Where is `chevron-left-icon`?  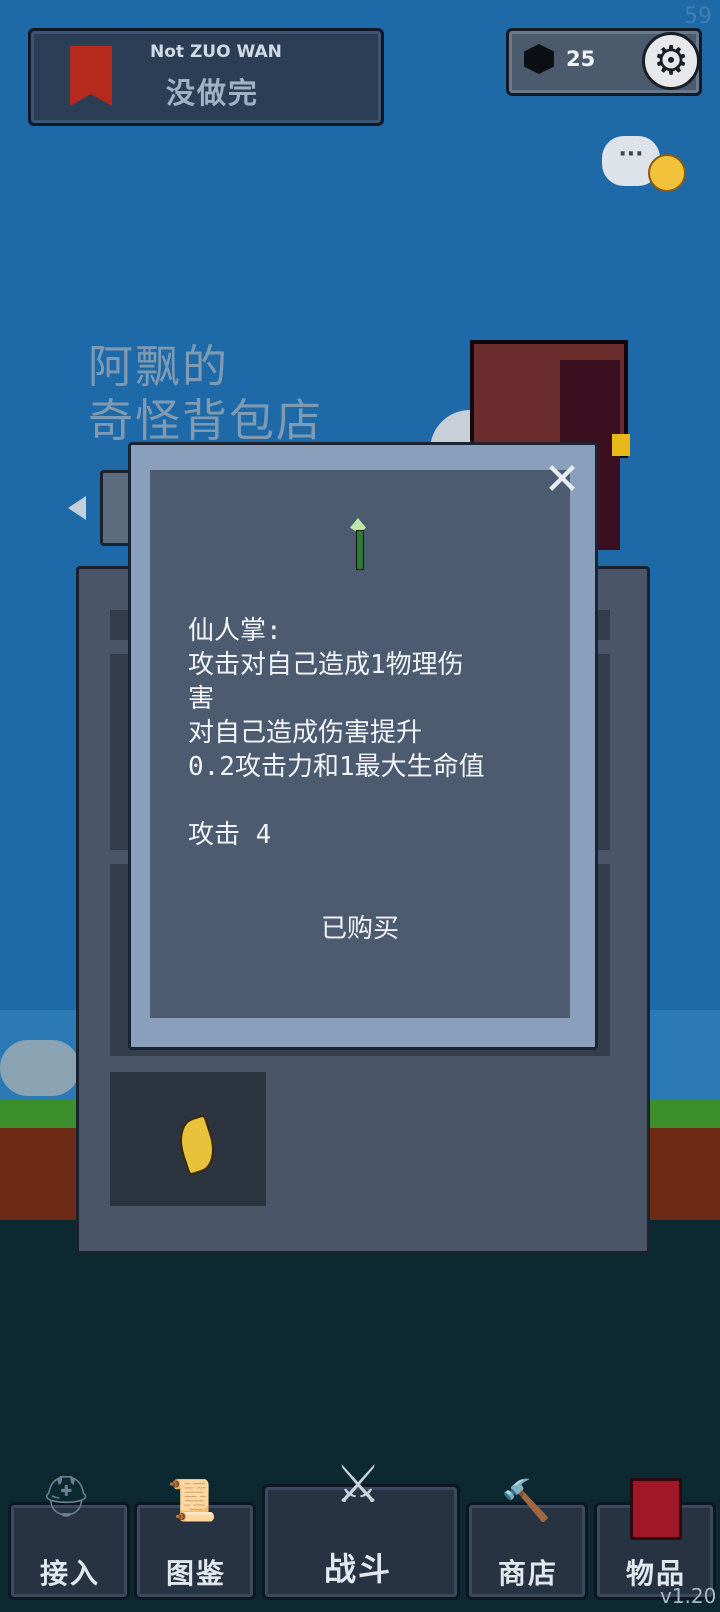
chevron-left-icon is located at coordinates (77, 508).